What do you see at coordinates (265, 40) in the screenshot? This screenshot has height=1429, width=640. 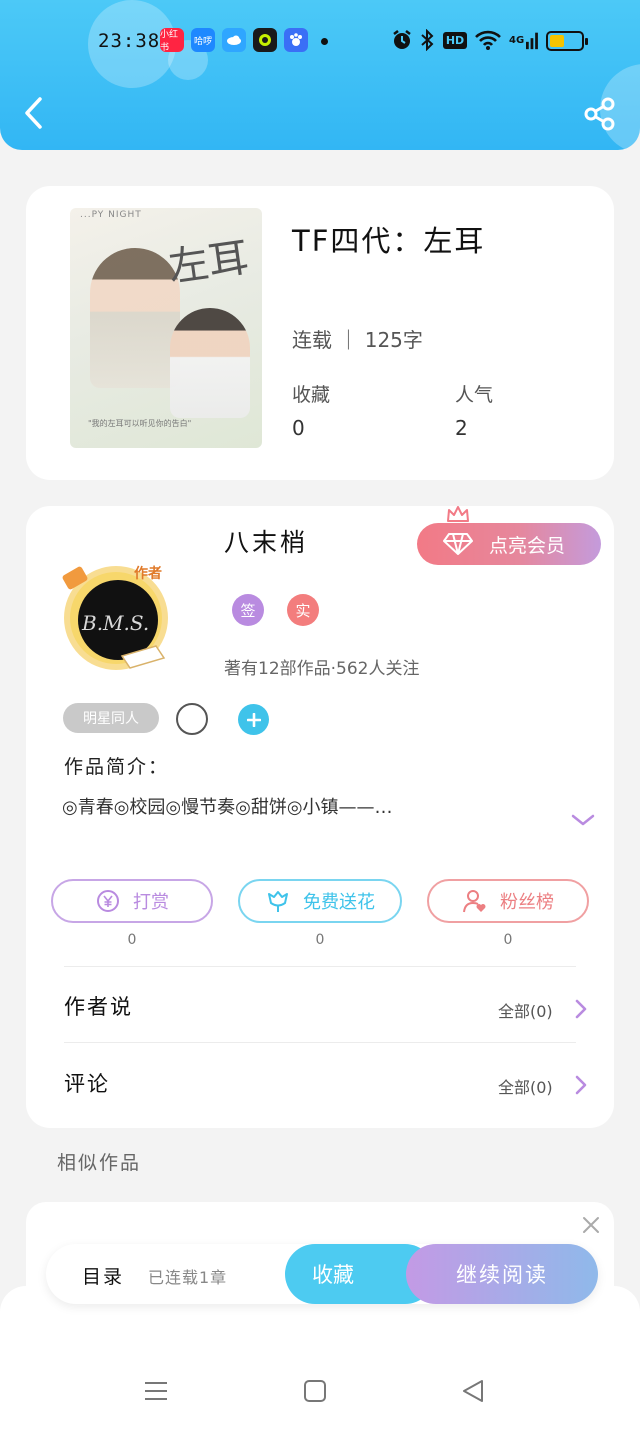 I see `camera-app-icon` at bounding box center [265, 40].